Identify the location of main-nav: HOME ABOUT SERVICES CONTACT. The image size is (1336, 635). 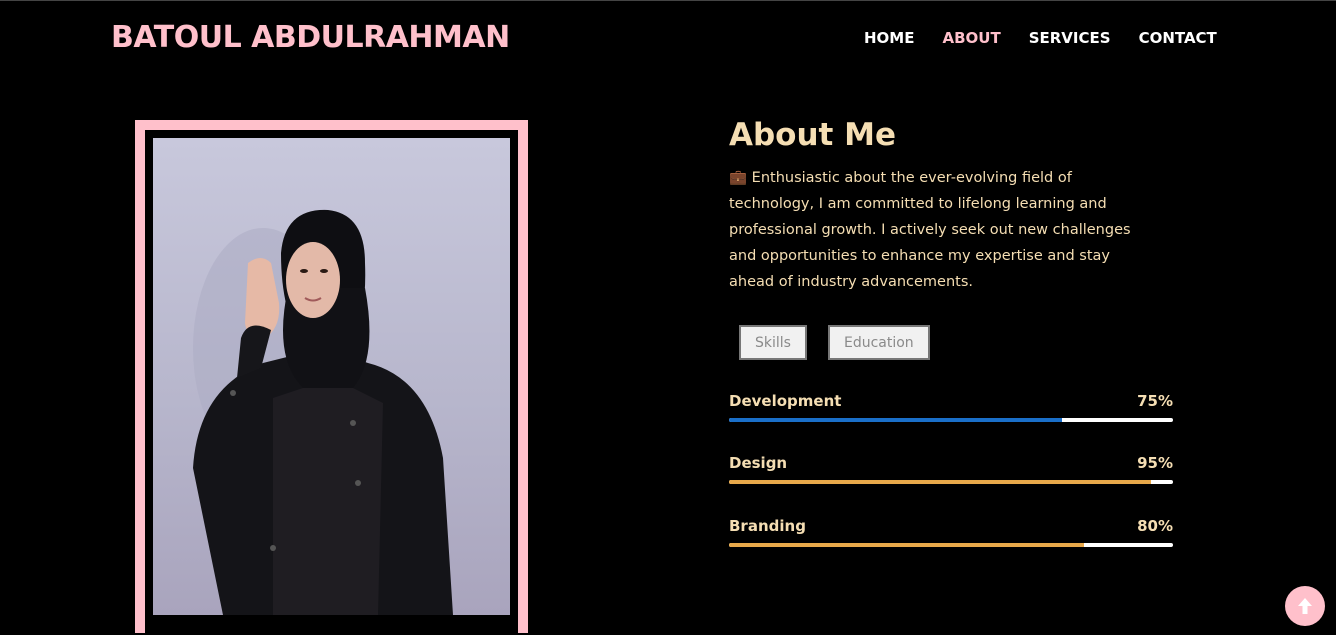
(1054, 38).